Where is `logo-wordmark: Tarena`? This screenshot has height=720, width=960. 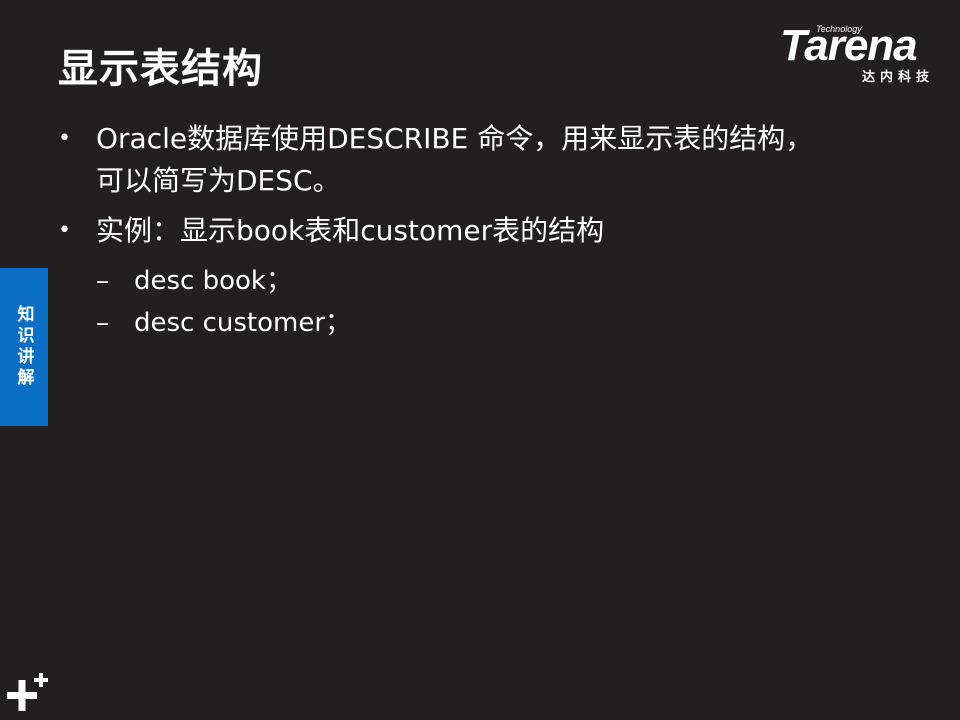
logo-wordmark: Tarena is located at coordinates (849, 45).